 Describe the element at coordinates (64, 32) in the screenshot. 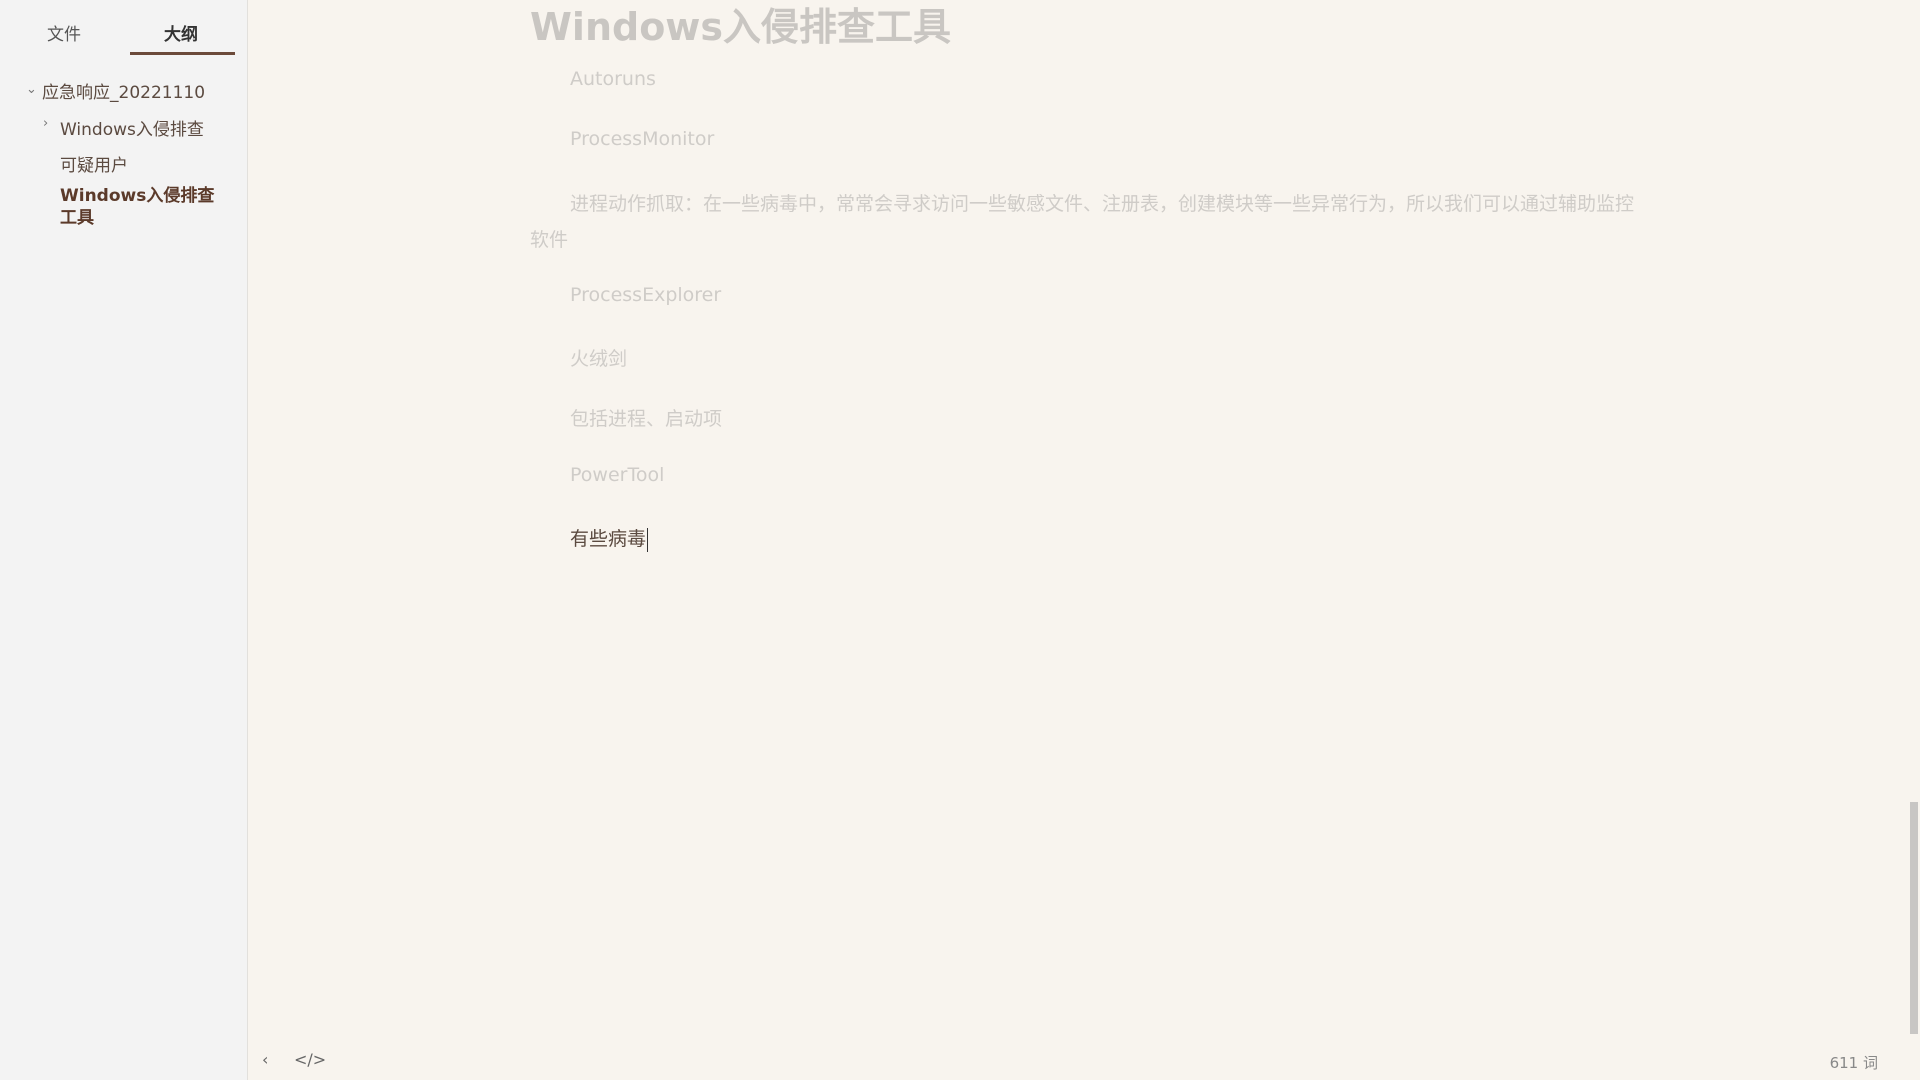

I see `tab-files: 文件` at that location.